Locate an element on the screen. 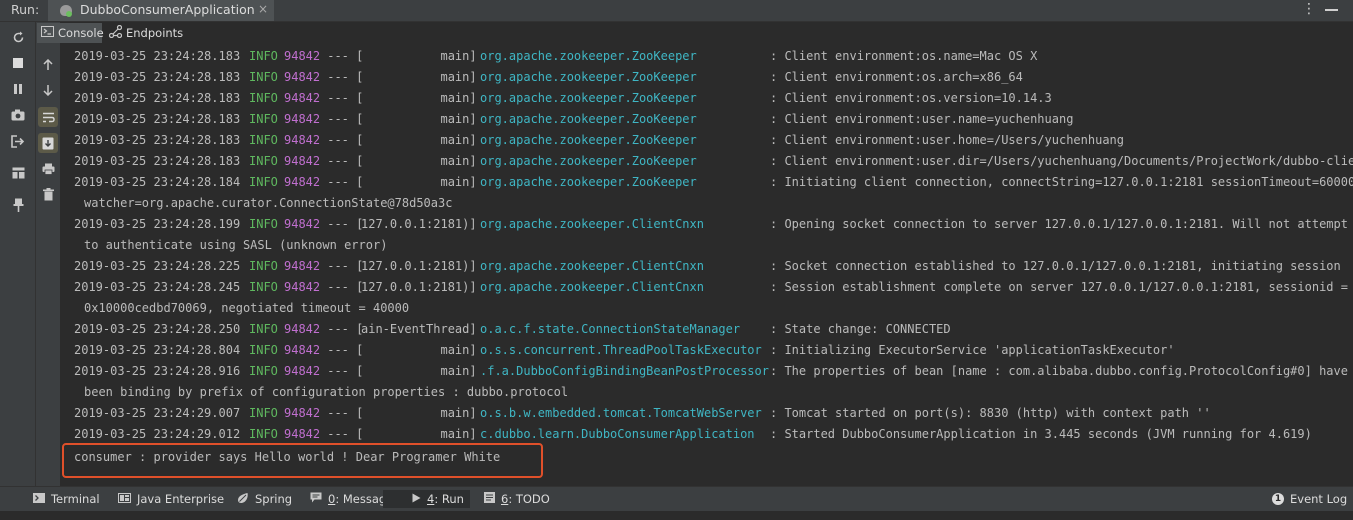 This screenshot has width=1353, height=520. todo-icon is located at coordinates (479, 499).